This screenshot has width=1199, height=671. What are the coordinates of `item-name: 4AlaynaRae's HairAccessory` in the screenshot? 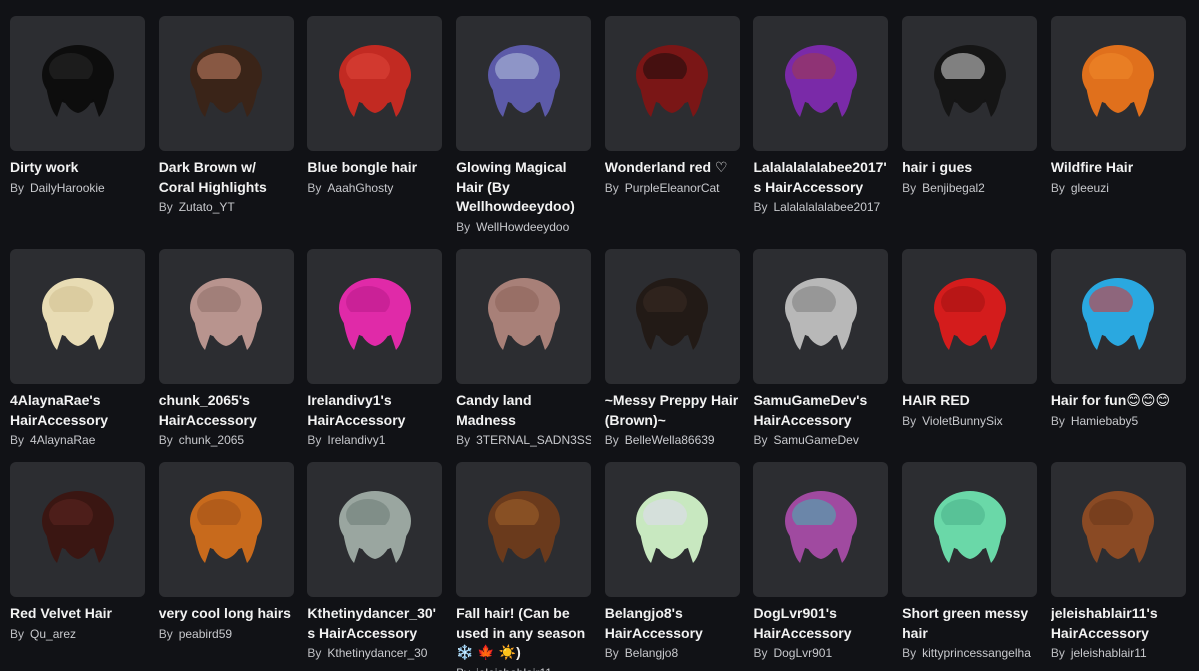 It's located at (77, 410).